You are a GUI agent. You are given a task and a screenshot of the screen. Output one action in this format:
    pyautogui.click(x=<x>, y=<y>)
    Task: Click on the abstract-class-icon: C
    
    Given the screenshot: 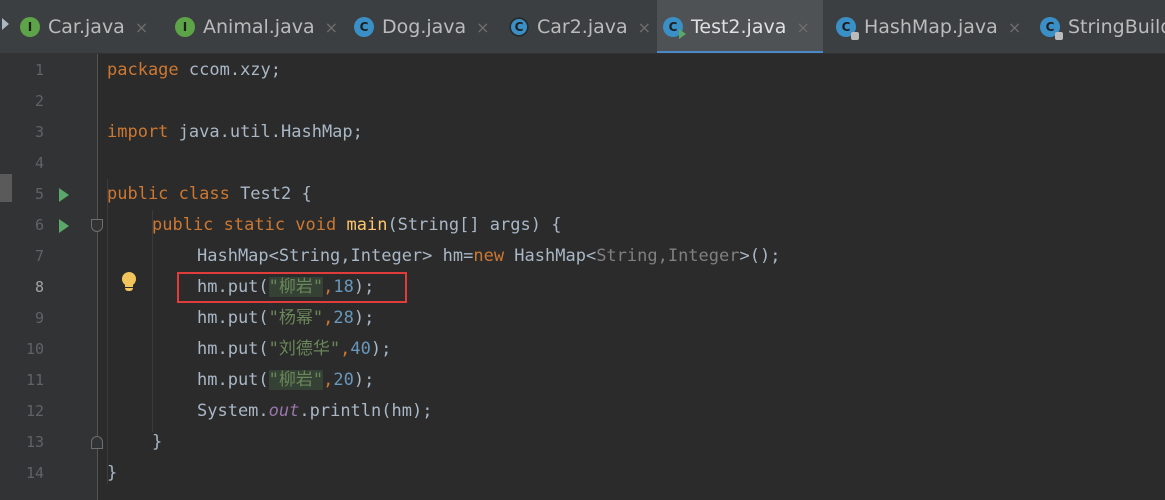 What is the action you would take?
    pyautogui.click(x=519, y=27)
    